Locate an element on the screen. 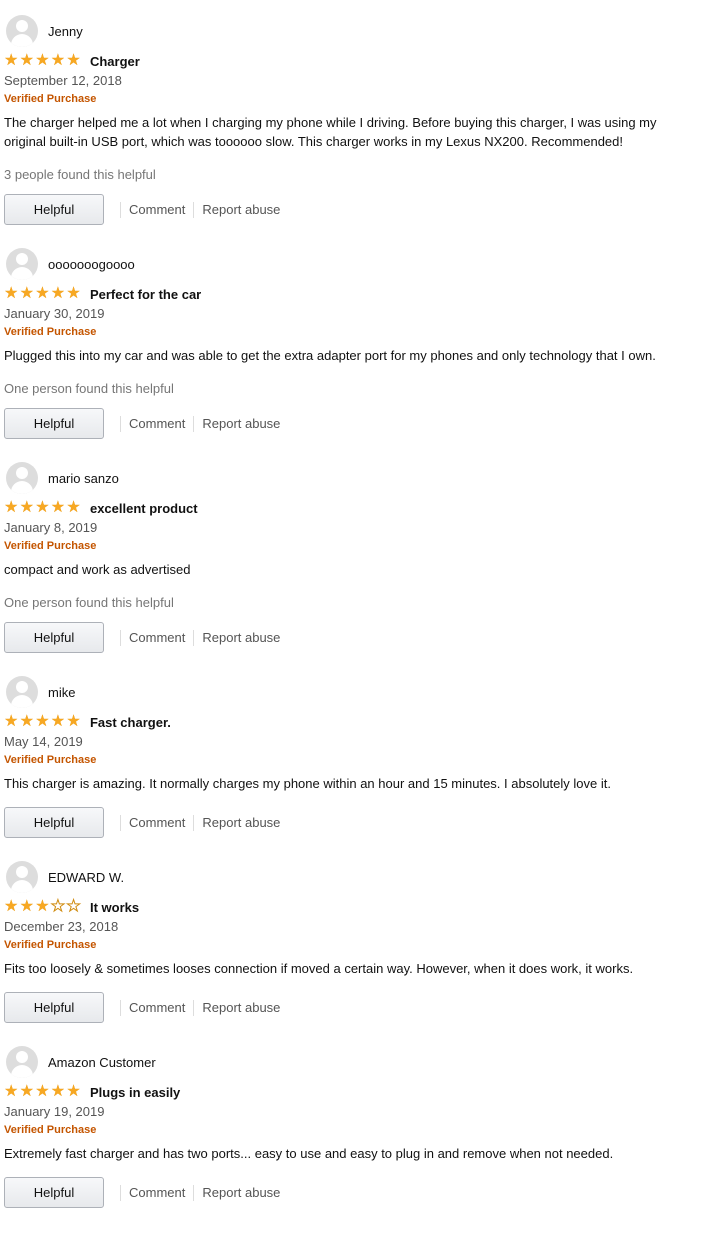  review-date: January 30, 2019 is located at coordinates (54, 313).